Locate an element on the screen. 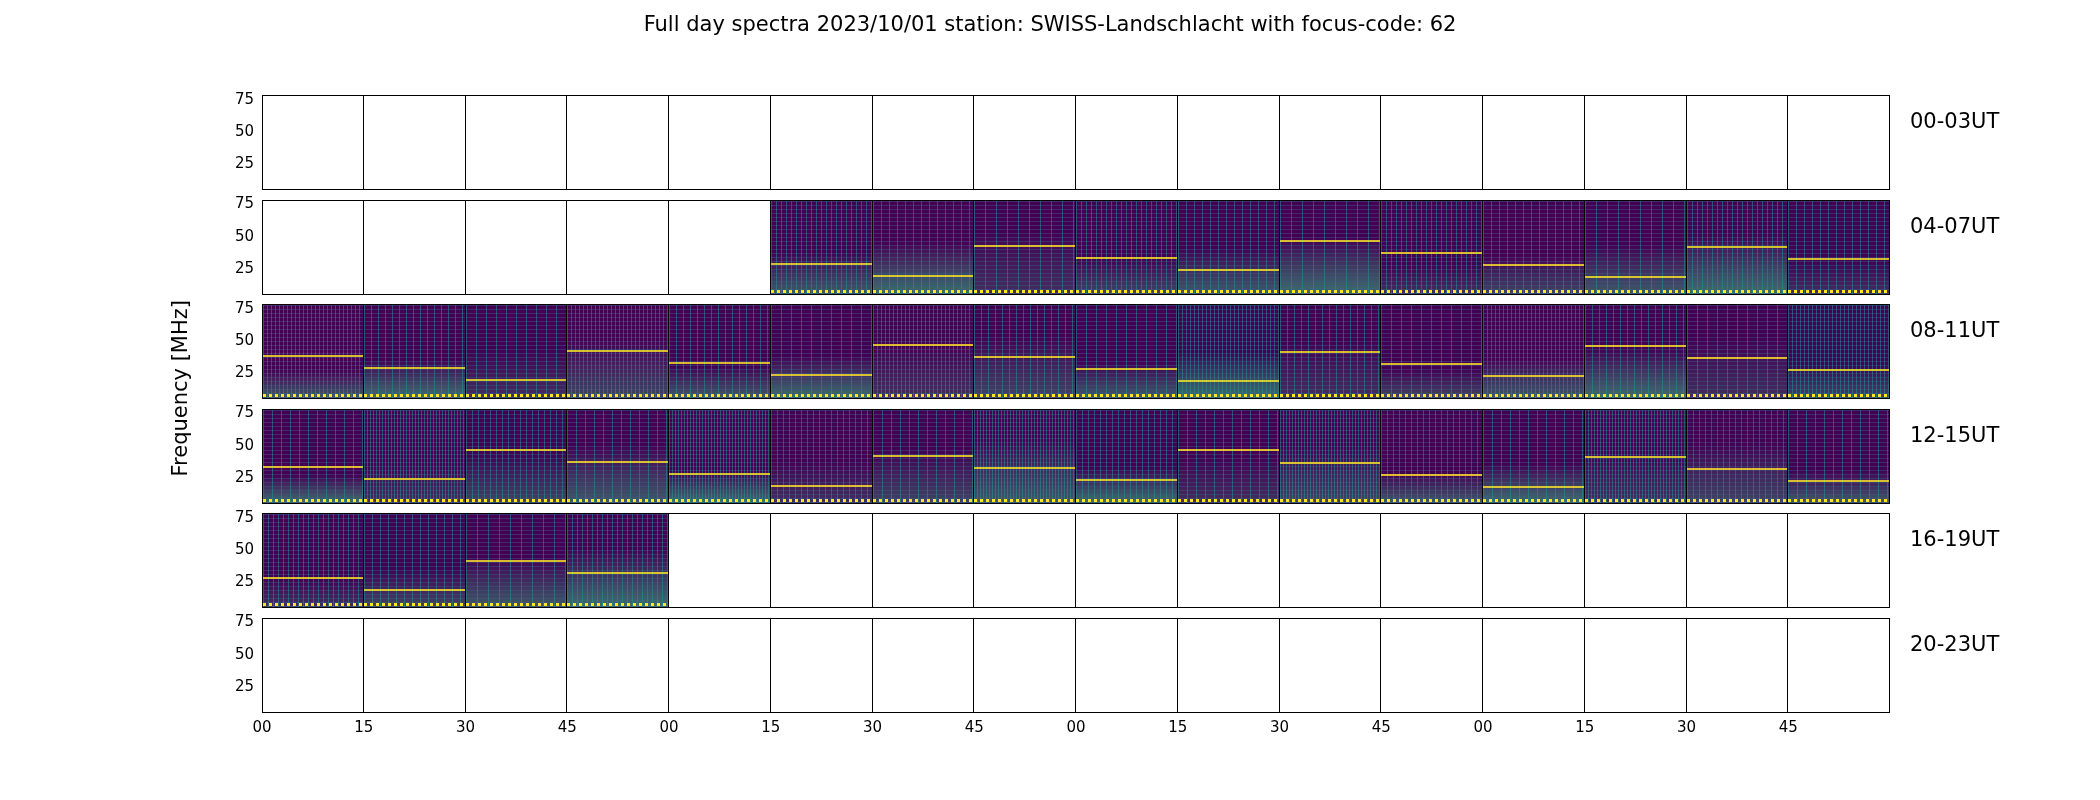 Image resolution: width=2100 pixels, height=800 pixels. row-label: 04-07UT is located at coordinates (1954, 226).